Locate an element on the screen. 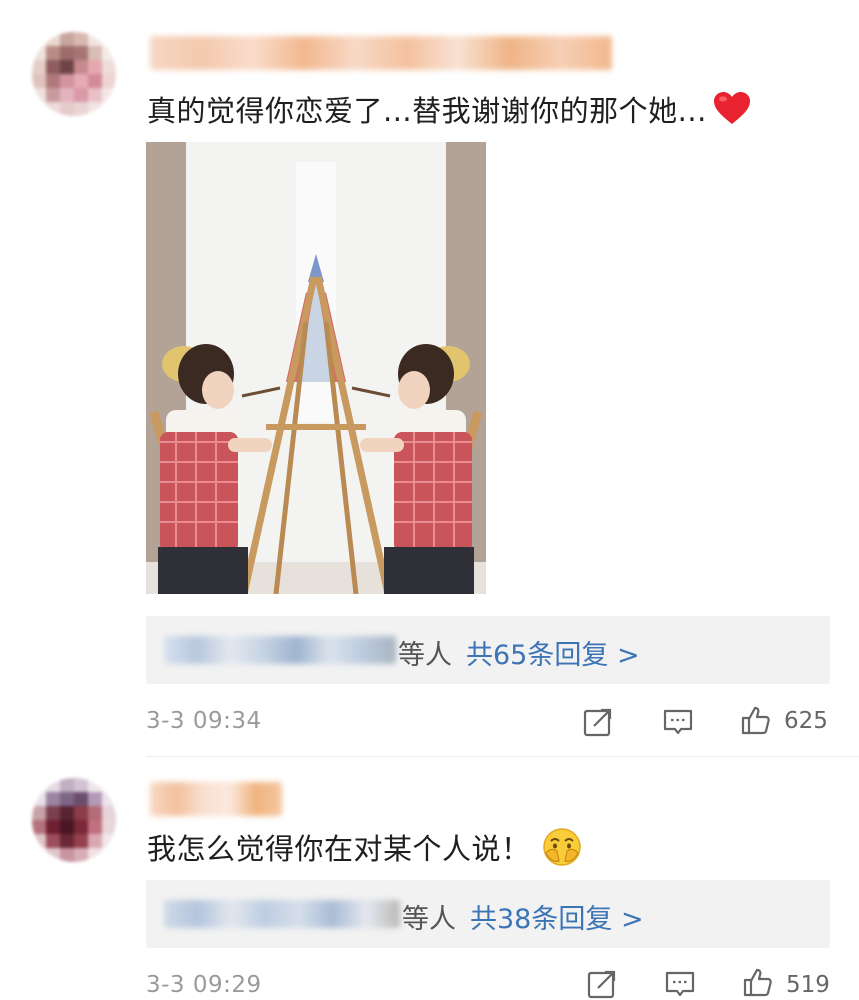 The height and width of the screenshot is (1000, 859). timestamp: 3-3 09:29 is located at coordinates (204, 985).